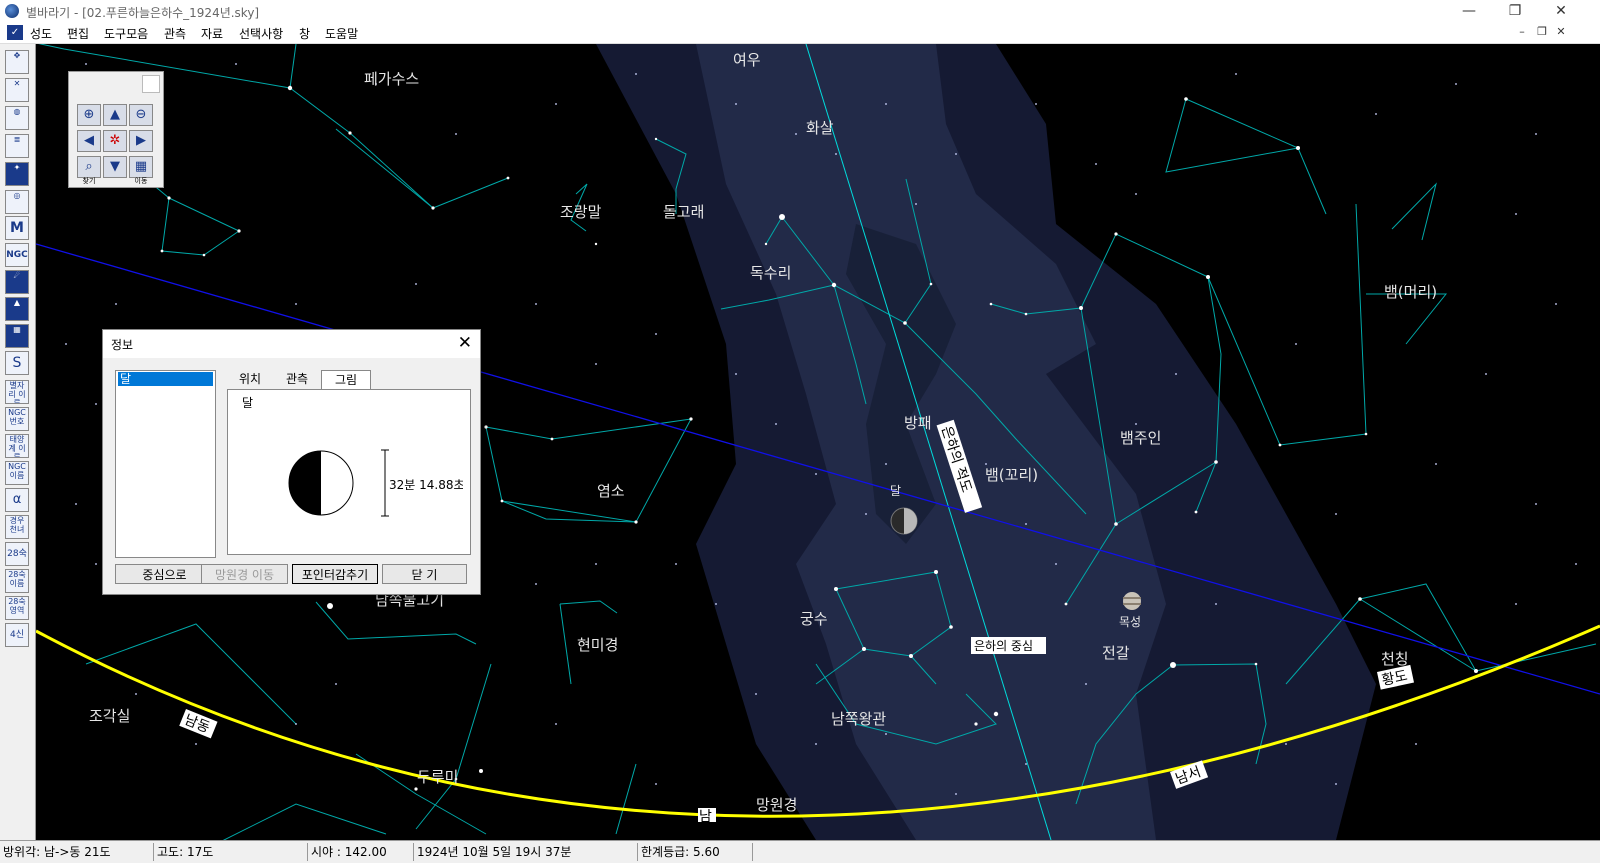 This screenshot has width=1600, height=863. What do you see at coordinates (1140, 438) in the screenshot?
I see `label-ophiuchus: 뱀주인` at bounding box center [1140, 438].